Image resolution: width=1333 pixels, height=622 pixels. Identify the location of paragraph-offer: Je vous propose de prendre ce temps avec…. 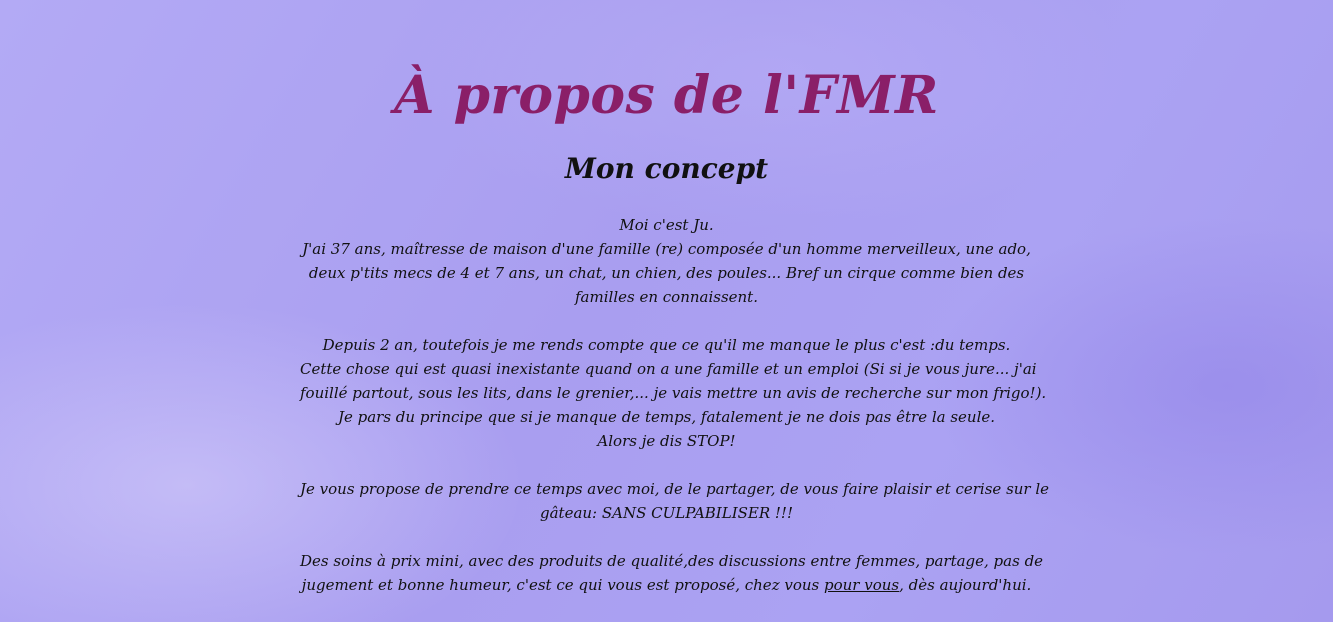
(675, 501).